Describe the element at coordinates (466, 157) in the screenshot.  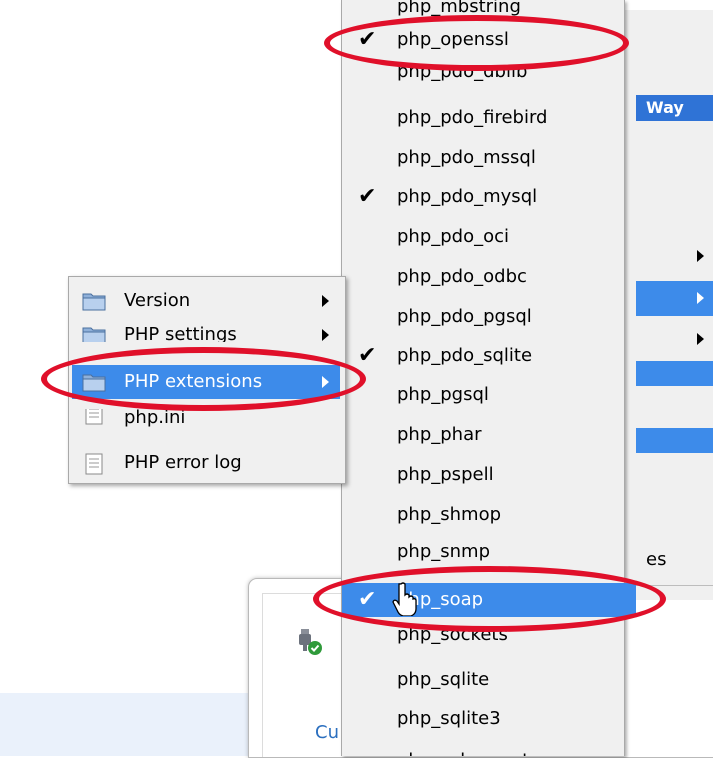
I see `ext-item-label: php_pdo_mssql` at that location.